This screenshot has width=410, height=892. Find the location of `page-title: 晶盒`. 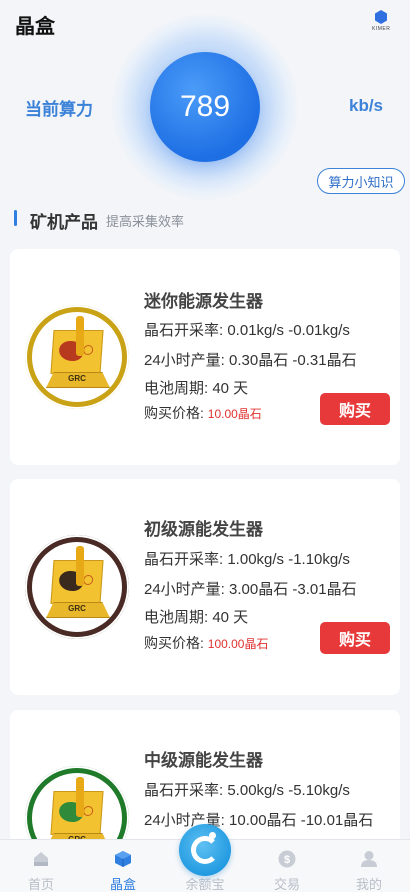

page-title: 晶盒 is located at coordinates (35, 27).